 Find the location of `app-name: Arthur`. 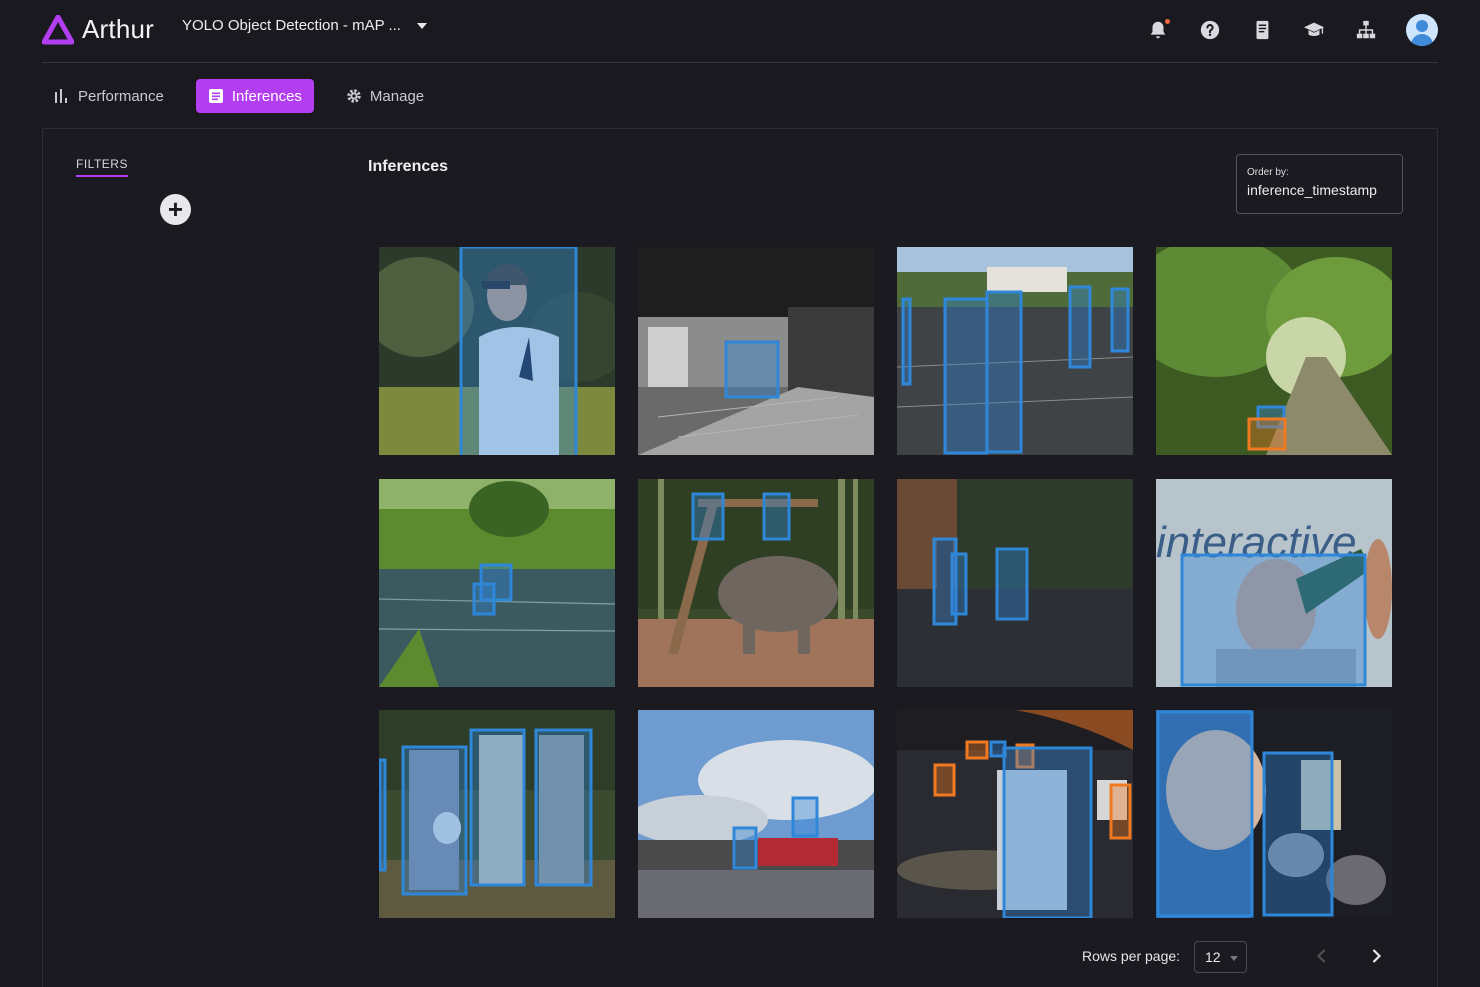

app-name: Arthur is located at coordinates (118, 29).